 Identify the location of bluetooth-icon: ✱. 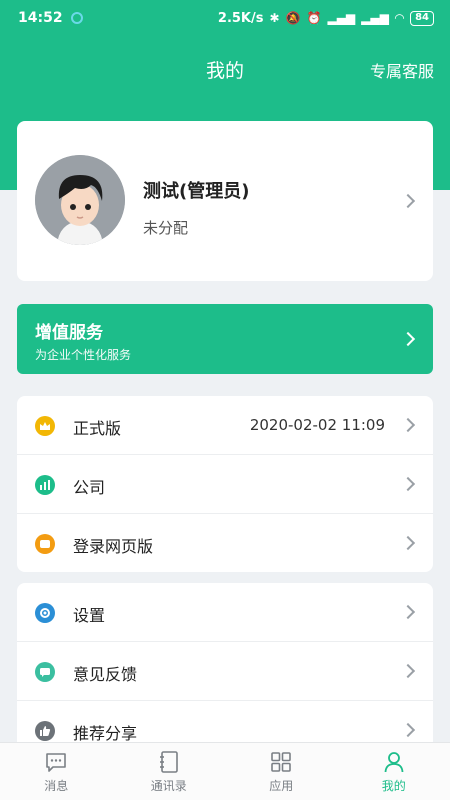
(274, 18).